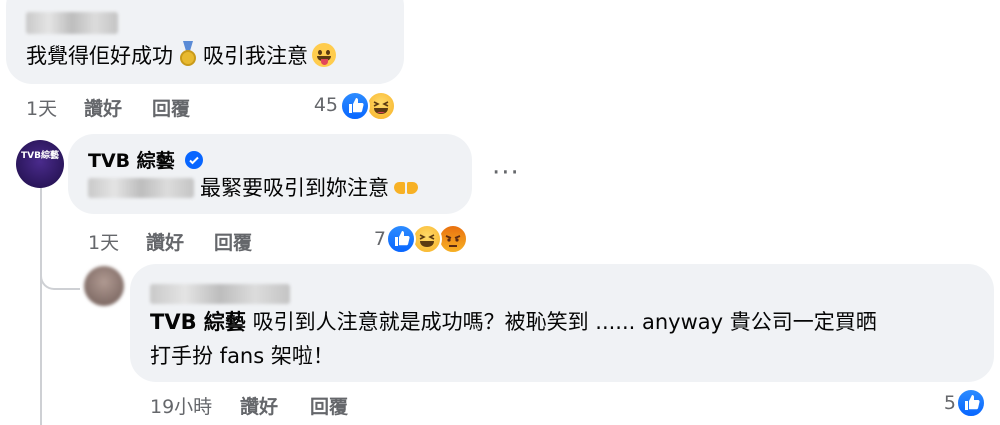 This screenshot has width=1000, height=425. Describe the element at coordinates (41, 302) in the screenshot. I see `thread-line-main` at that location.